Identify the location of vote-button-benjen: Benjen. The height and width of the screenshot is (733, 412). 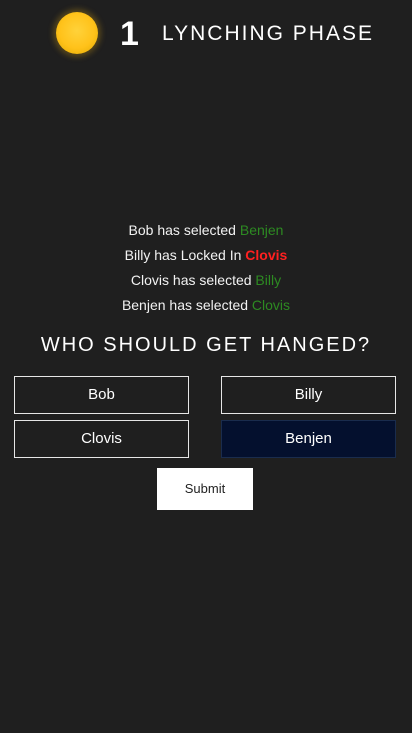
(308, 439).